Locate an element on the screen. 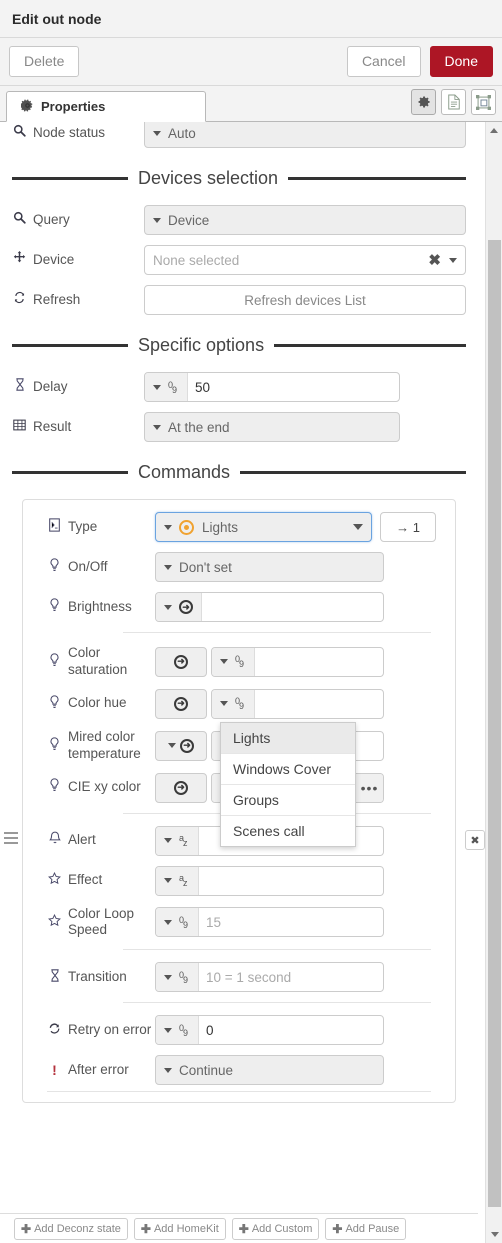 The width and height of the screenshot is (502, 1243). section-rule-left is located at coordinates (70, 345).